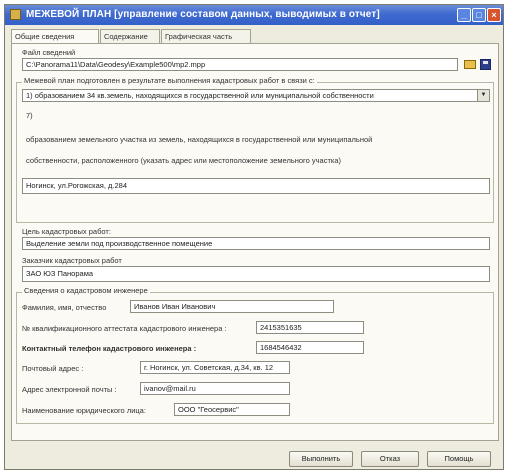  What do you see at coordinates (310, 327) in the screenshot?
I see `cert-field: 2415351635` at bounding box center [310, 327].